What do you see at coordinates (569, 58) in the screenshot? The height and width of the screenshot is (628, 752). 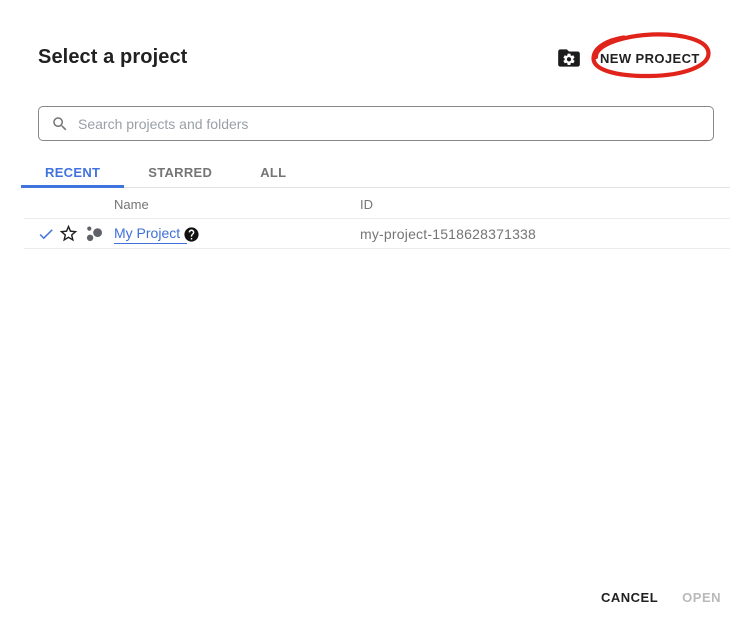 I see `new-project-folder-icon` at bounding box center [569, 58].